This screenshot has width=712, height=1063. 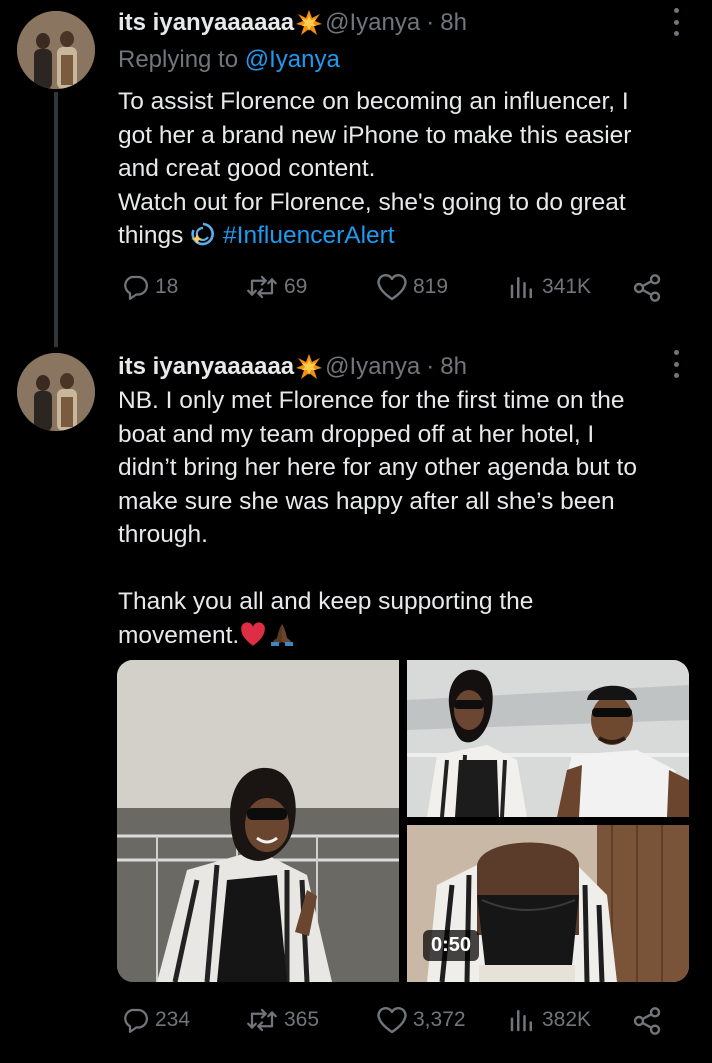 What do you see at coordinates (282, 639) in the screenshot?
I see `folded-hands-emoji` at bounding box center [282, 639].